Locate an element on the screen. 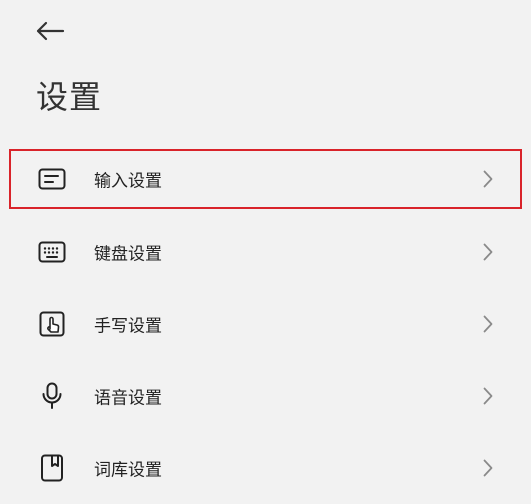 The image size is (531, 504). settings-item-voice: 语音设置 is located at coordinates (265, 396).